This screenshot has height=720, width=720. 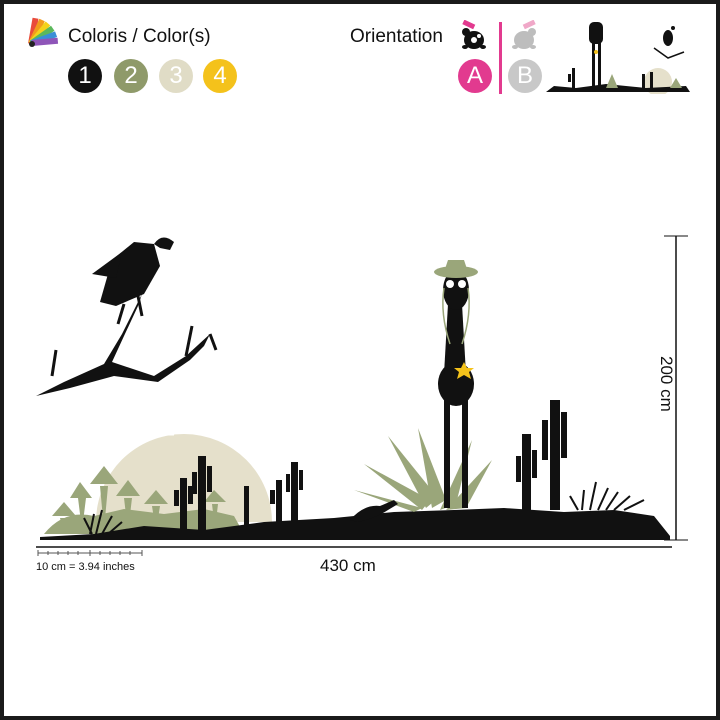 What do you see at coordinates (541, 455) in the screenshot?
I see `cactus-group-right` at bounding box center [541, 455].